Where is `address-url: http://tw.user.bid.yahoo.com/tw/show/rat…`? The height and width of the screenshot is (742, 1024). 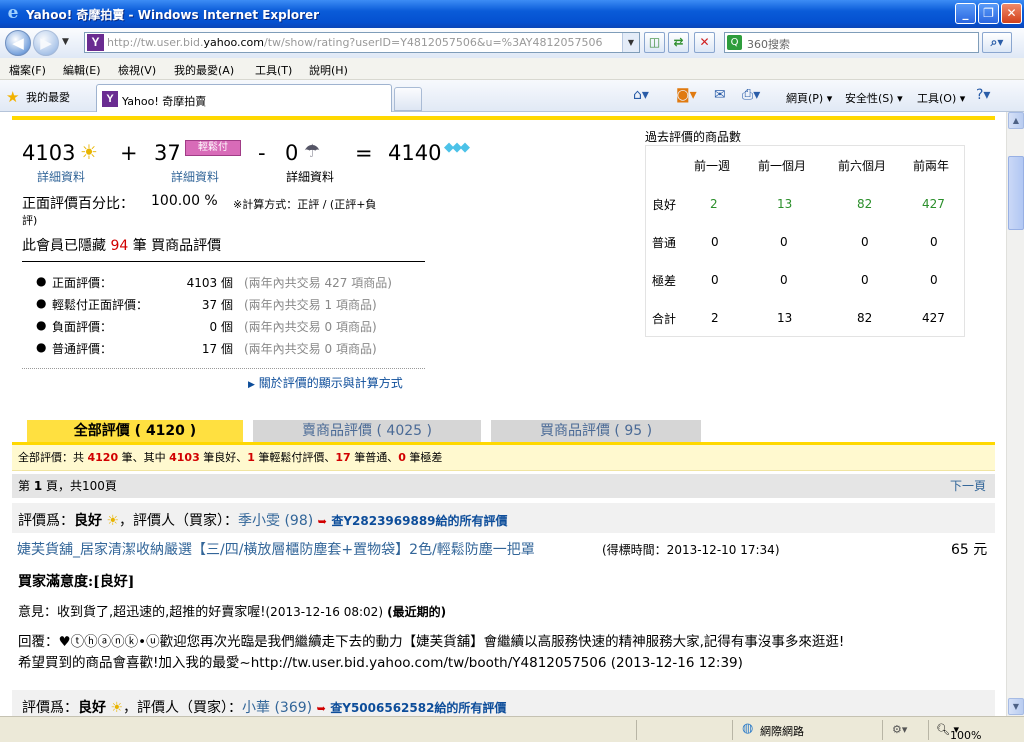
address-url: http://tw.user.bid.yahoo.com/tw/show/rat… is located at coordinates (355, 42).